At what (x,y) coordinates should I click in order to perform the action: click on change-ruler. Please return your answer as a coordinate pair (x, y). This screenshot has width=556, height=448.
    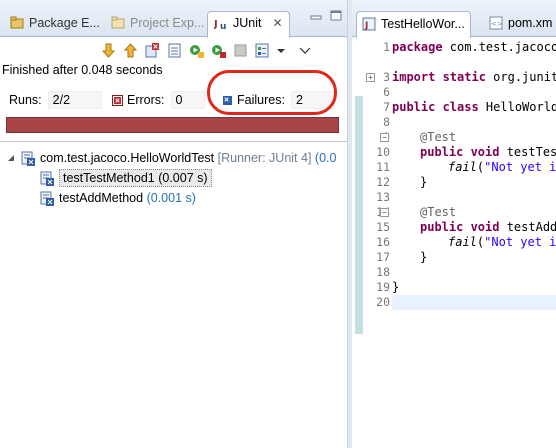
    Looking at the image, I should click on (358, 243).